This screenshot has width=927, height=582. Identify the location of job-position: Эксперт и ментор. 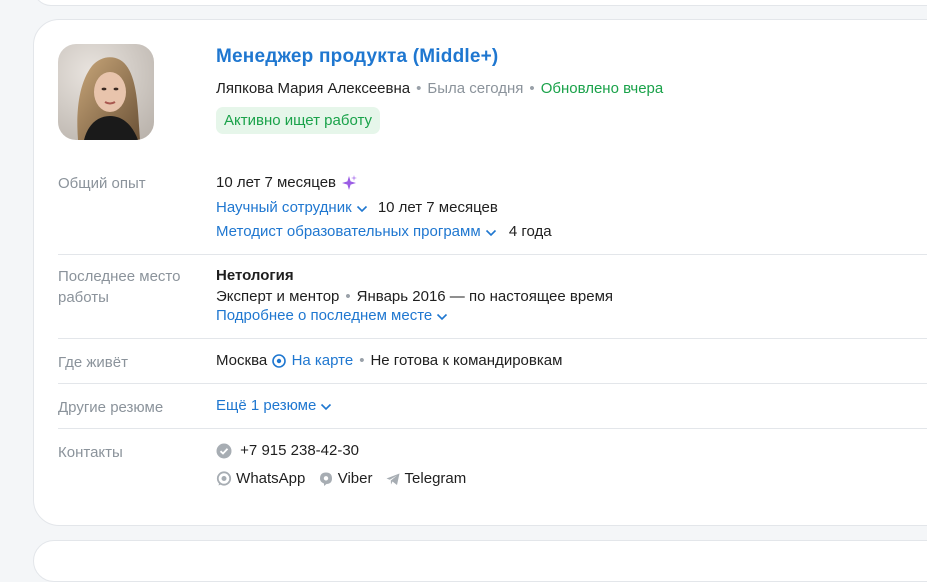
(278, 296).